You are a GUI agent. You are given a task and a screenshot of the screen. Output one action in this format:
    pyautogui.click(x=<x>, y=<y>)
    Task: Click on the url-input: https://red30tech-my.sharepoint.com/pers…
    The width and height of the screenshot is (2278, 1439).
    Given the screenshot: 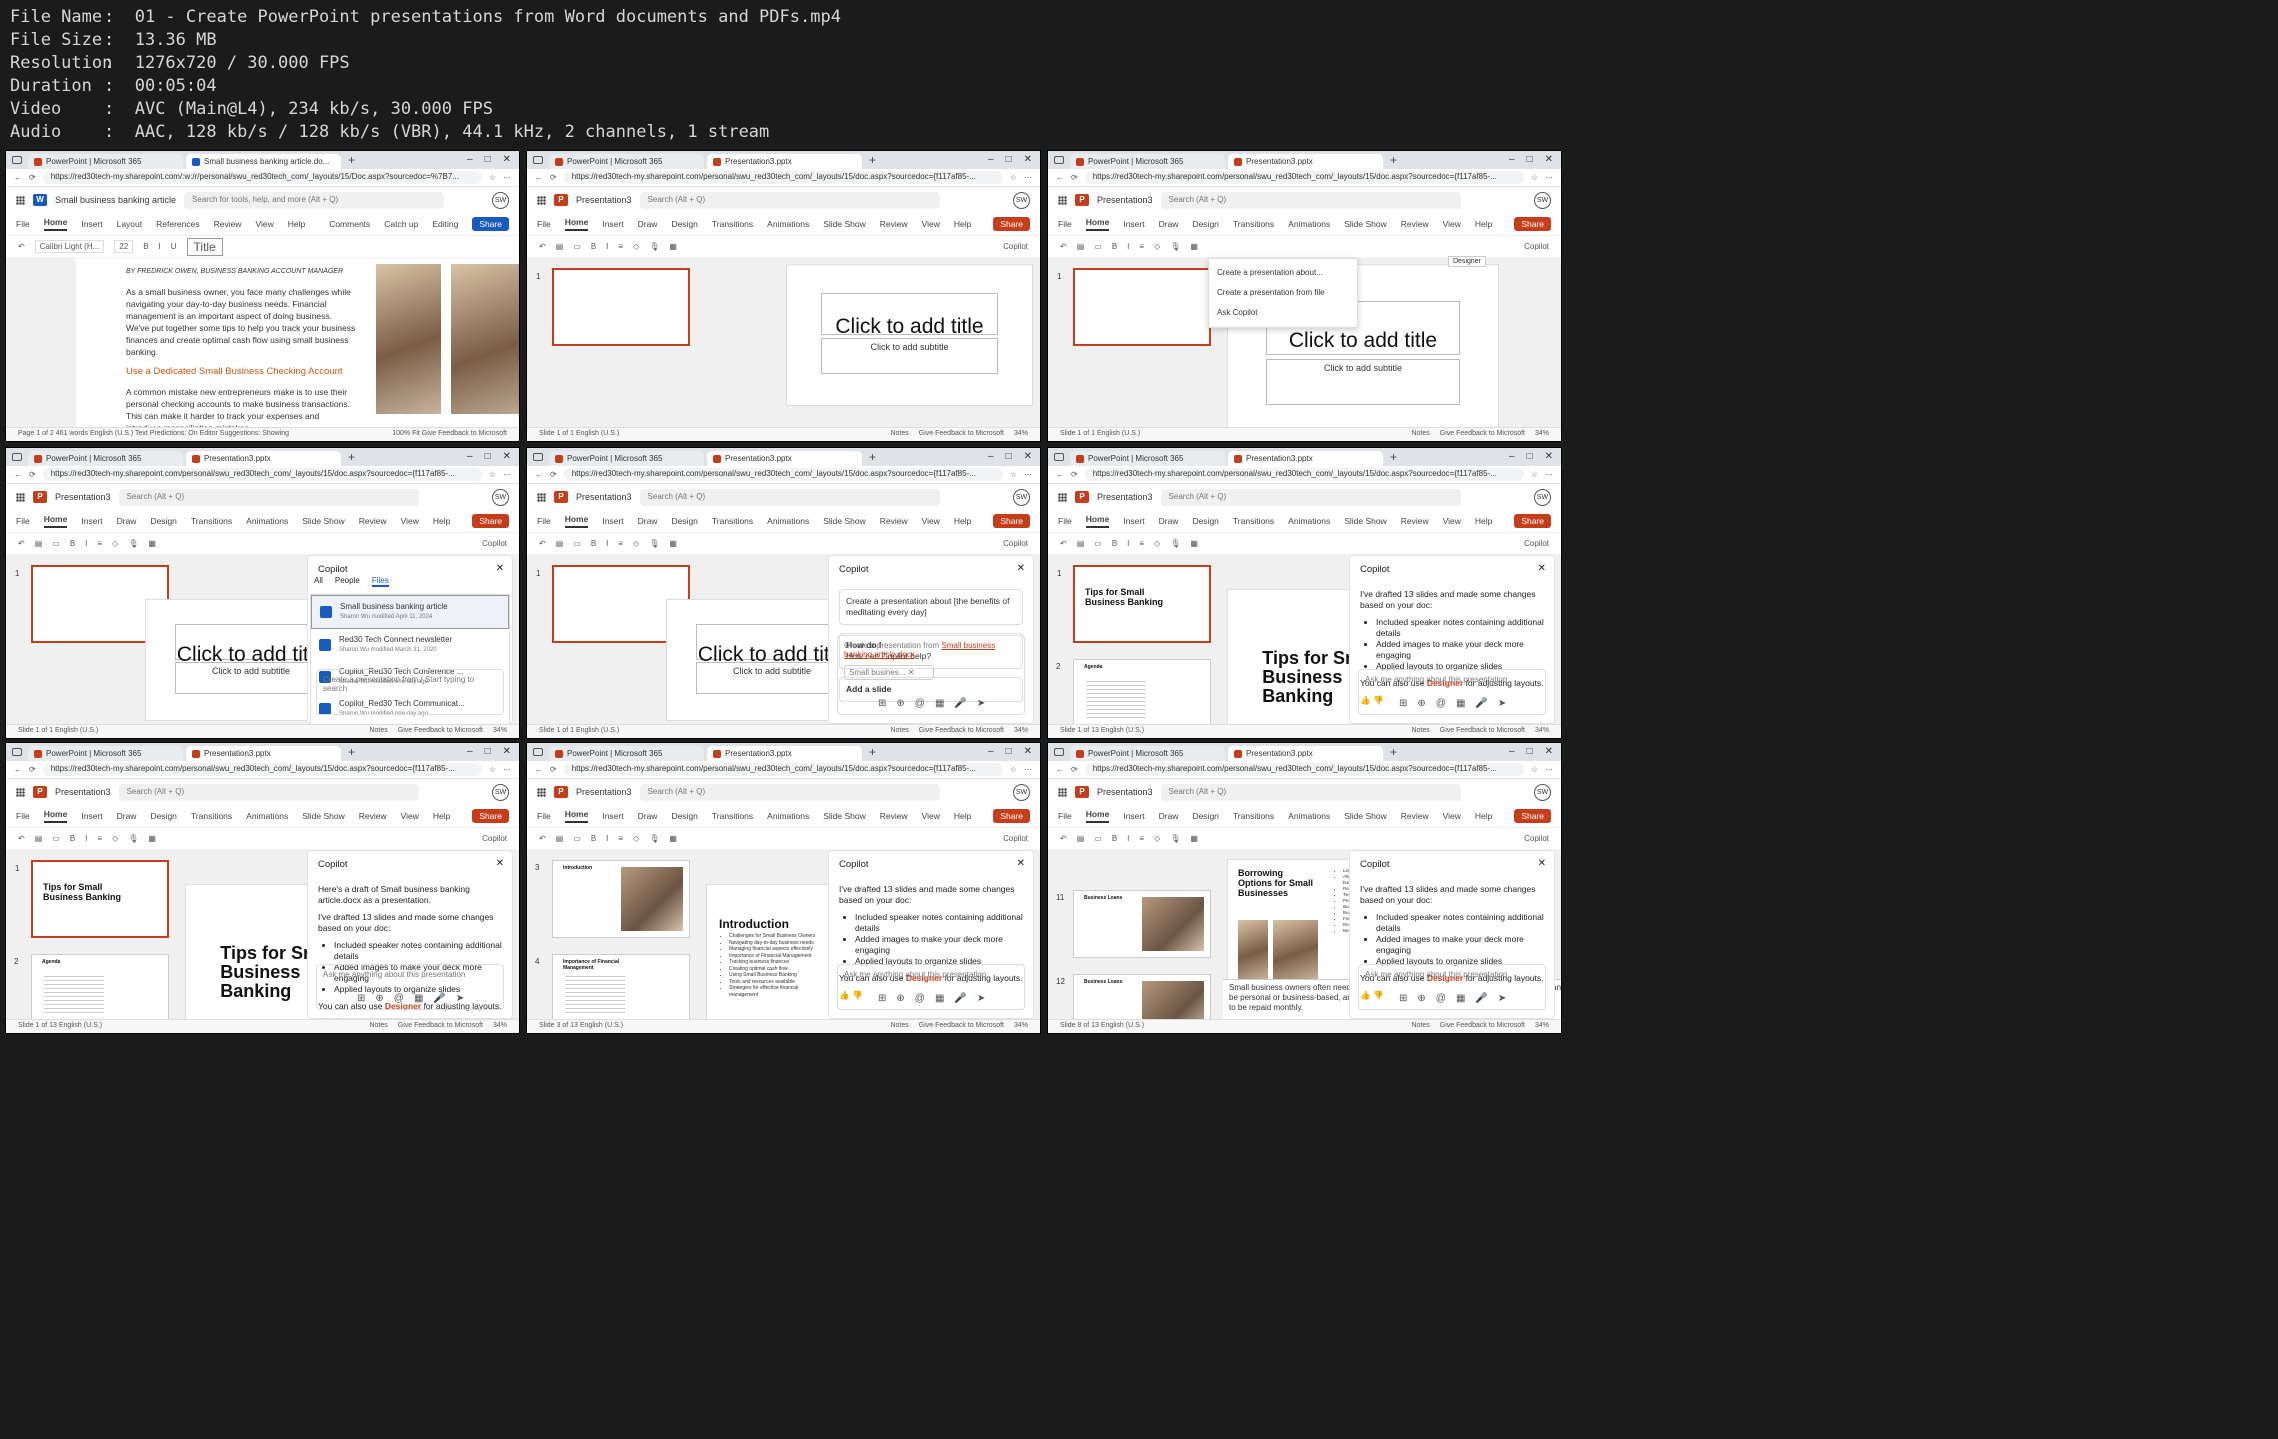 What is the action you would take?
    pyautogui.click(x=783, y=177)
    